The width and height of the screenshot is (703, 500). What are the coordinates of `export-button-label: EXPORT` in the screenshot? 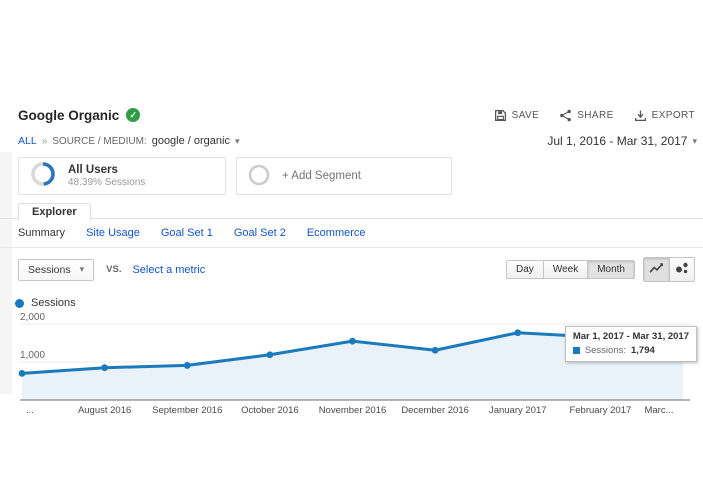 It's located at (673, 115).